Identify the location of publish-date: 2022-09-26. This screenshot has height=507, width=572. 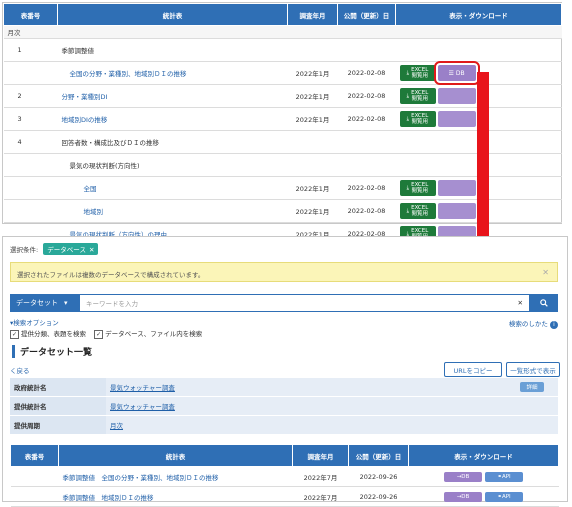
(378, 496).